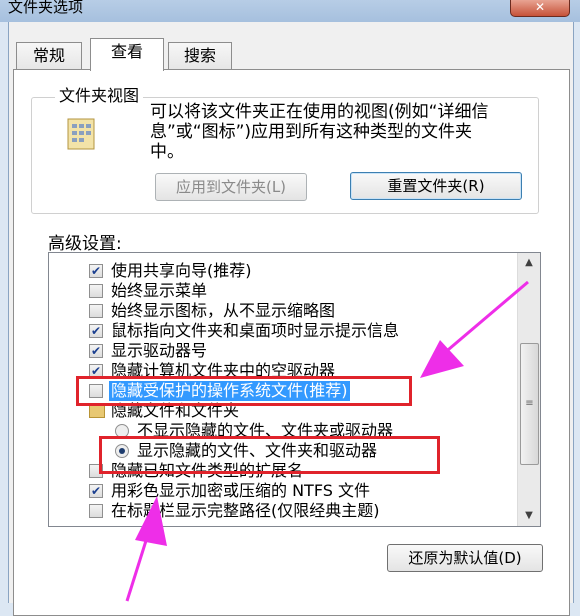 The width and height of the screenshot is (580, 616). I want to click on folder-icon, so click(97, 411).